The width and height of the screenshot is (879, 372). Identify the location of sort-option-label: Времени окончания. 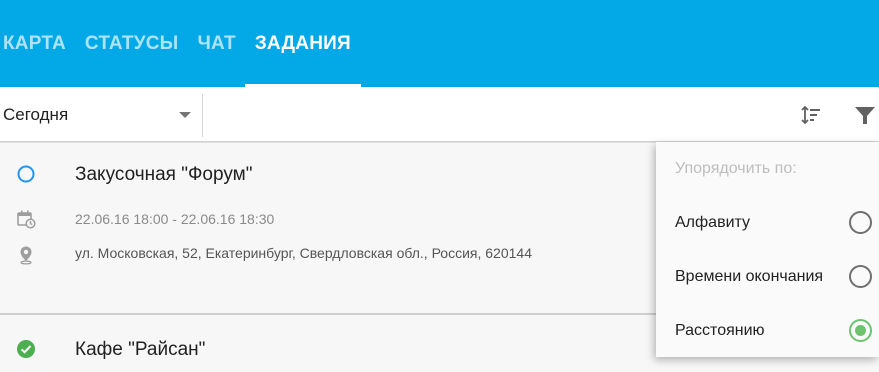
(749, 276).